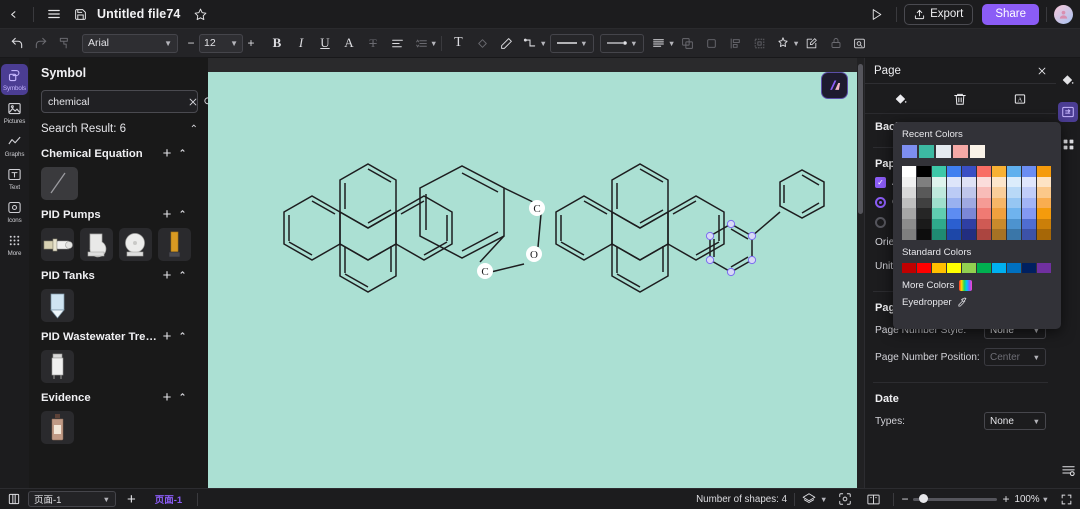 This screenshot has width=1080, height=509. What do you see at coordinates (13, 14) in the screenshot?
I see `back-button` at bounding box center [13, 14].